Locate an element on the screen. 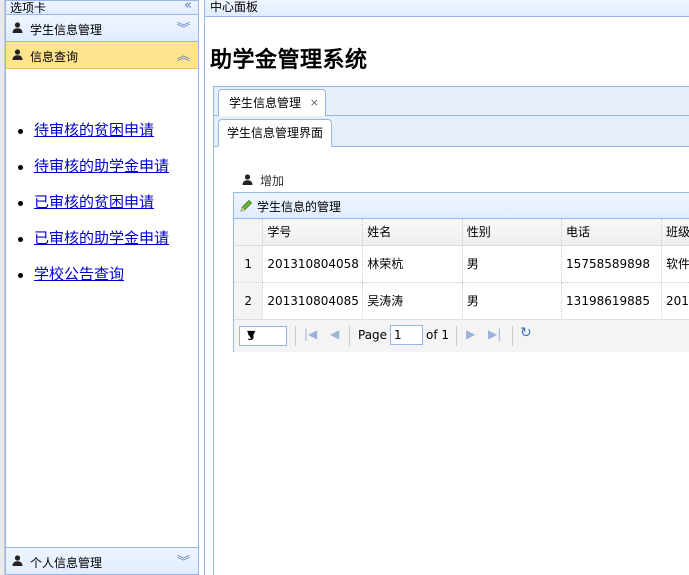  row-number: 1 is located at coordinates (249, 264).